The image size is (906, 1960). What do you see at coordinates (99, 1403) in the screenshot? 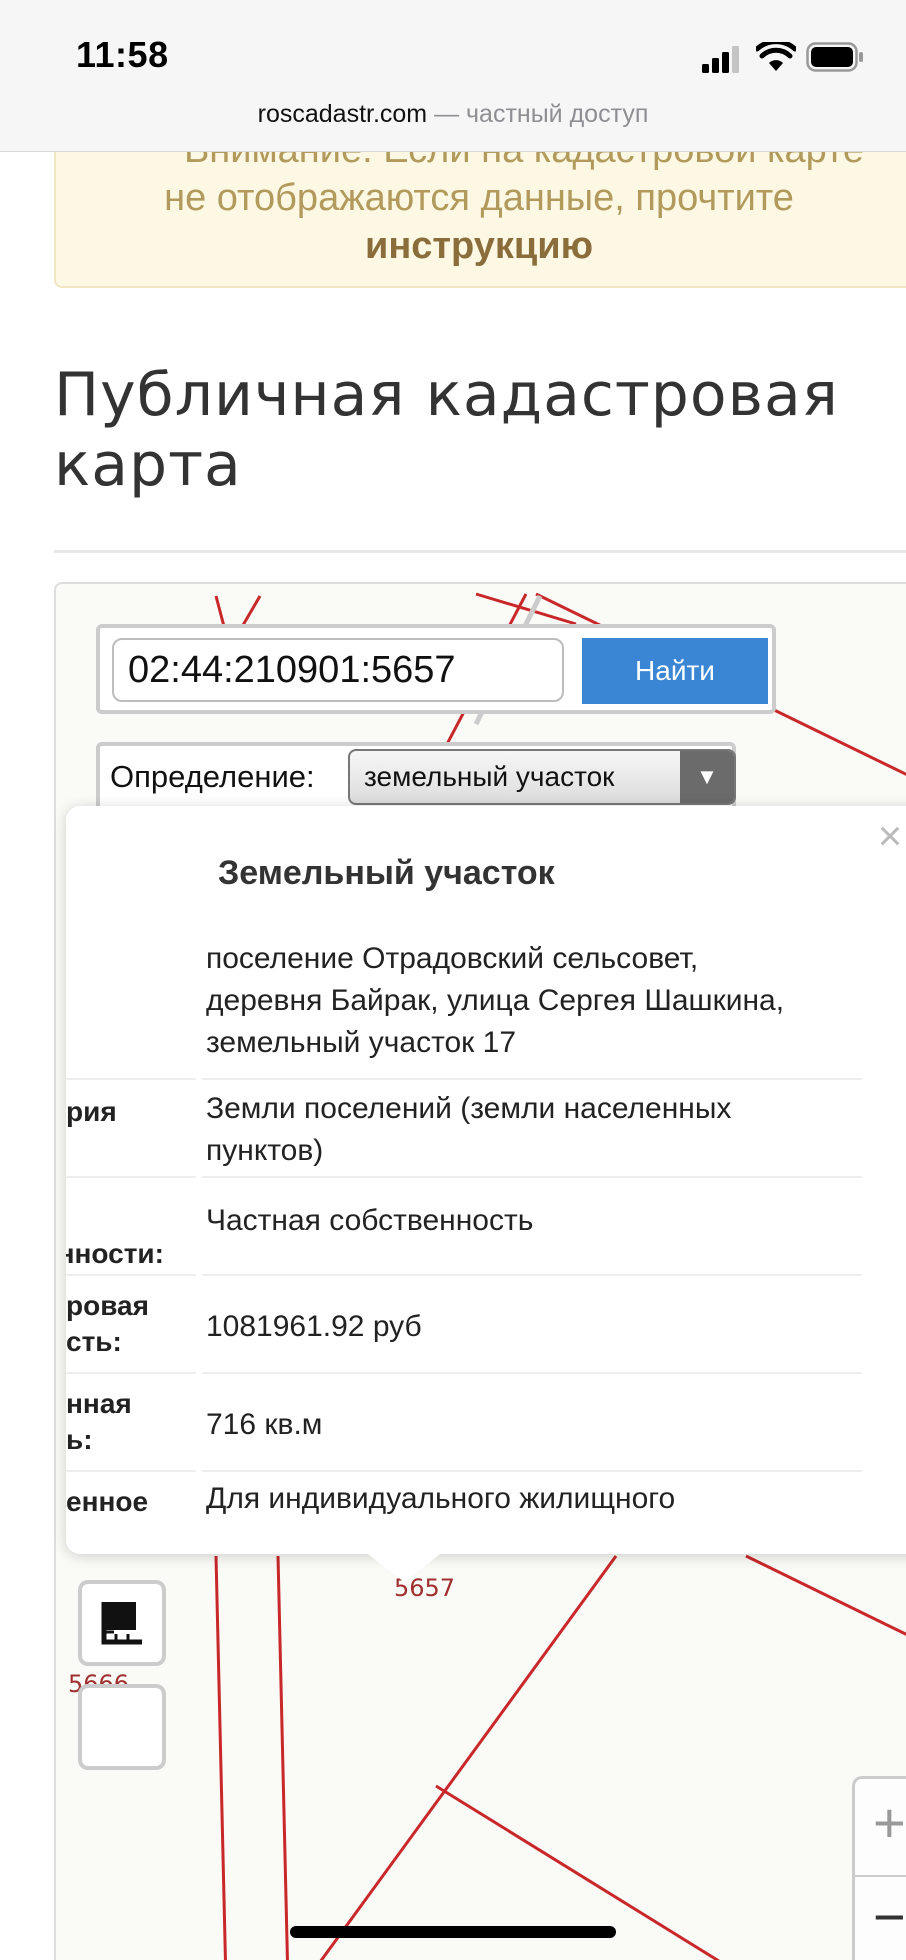
I see `label-line: нная` at bounding box center [99, 1403].